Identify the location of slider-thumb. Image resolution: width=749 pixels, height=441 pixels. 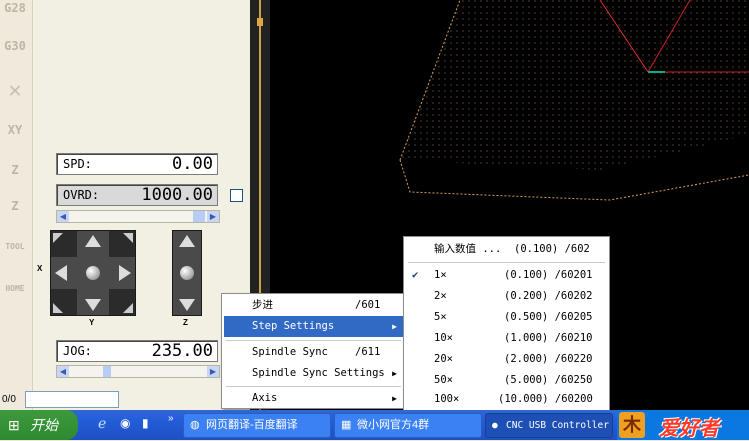
(199, 216).